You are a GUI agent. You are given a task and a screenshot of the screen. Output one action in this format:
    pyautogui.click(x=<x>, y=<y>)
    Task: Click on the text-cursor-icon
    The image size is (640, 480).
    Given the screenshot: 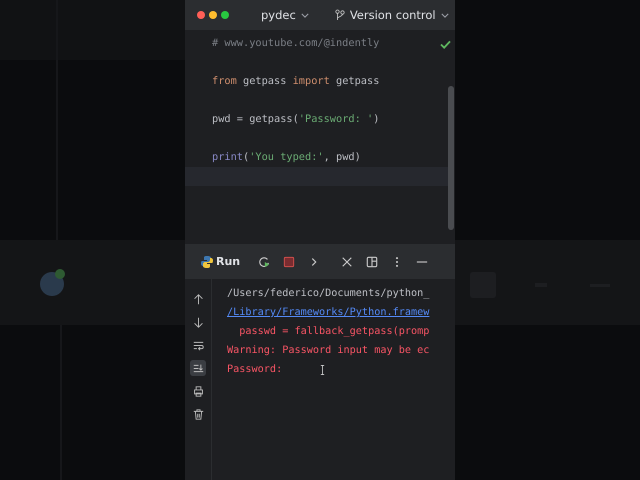 What is the action you would take?
    pyautogui.click(x=322, y=370)
    